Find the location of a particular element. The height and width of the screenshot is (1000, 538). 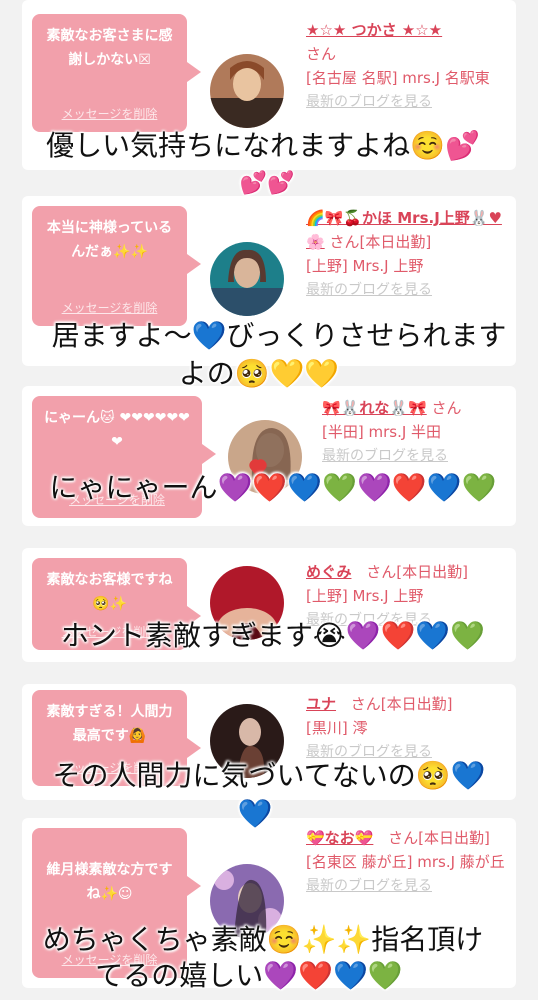

caption-text: てるの嬉しい💜❤️💙💚 is located at coordinates (249, 975).